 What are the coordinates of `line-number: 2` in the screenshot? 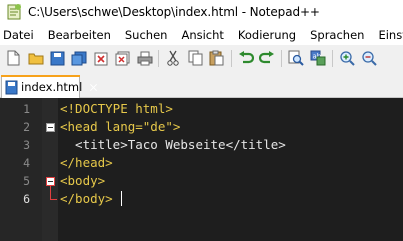 It's located at (26, 127).